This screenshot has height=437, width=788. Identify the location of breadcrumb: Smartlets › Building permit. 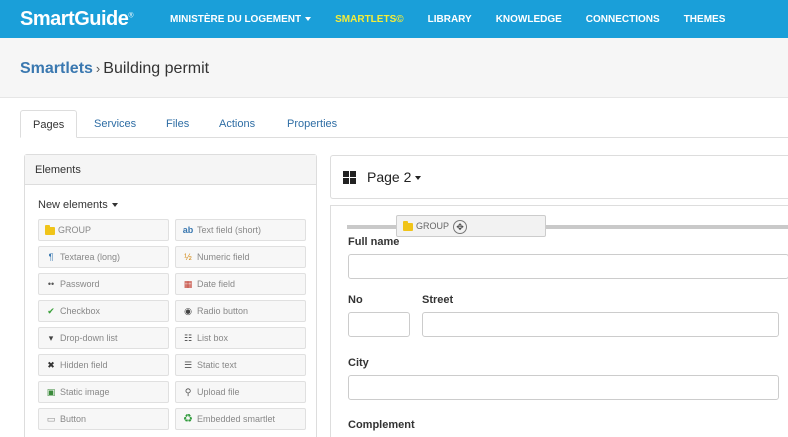
(114, 69).